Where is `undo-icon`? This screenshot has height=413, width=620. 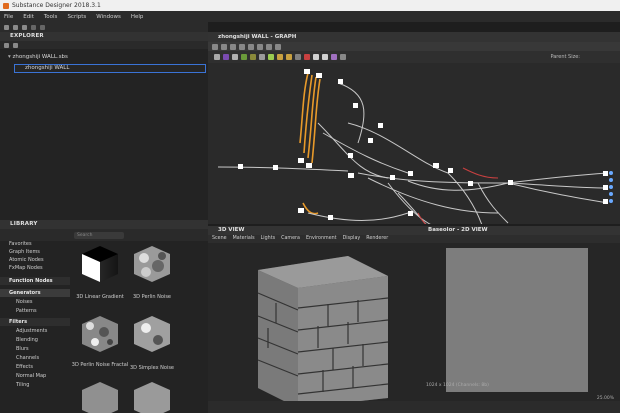 undo-icon is located at coordinates (33, 27).